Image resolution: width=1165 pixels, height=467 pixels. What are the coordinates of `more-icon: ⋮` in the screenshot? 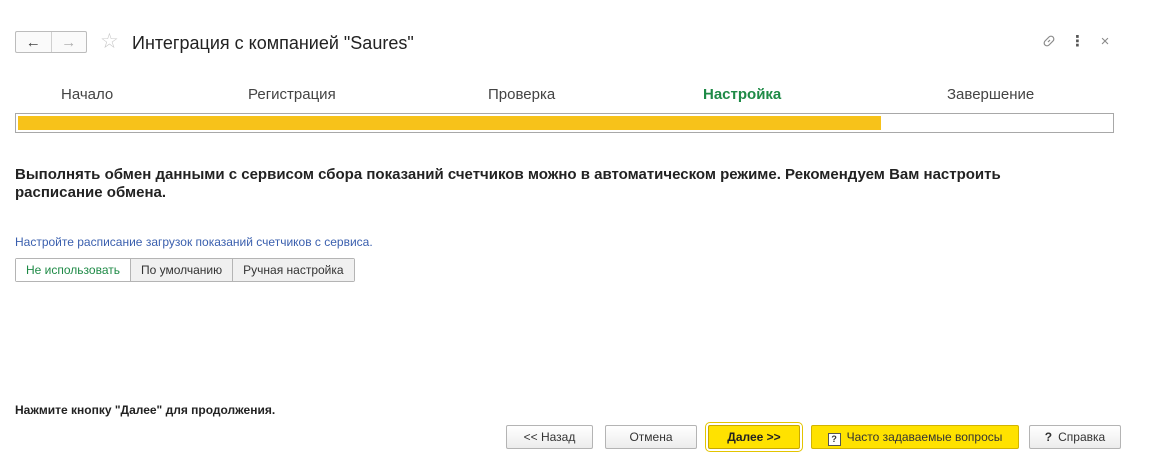 It's located at (1077, 42).